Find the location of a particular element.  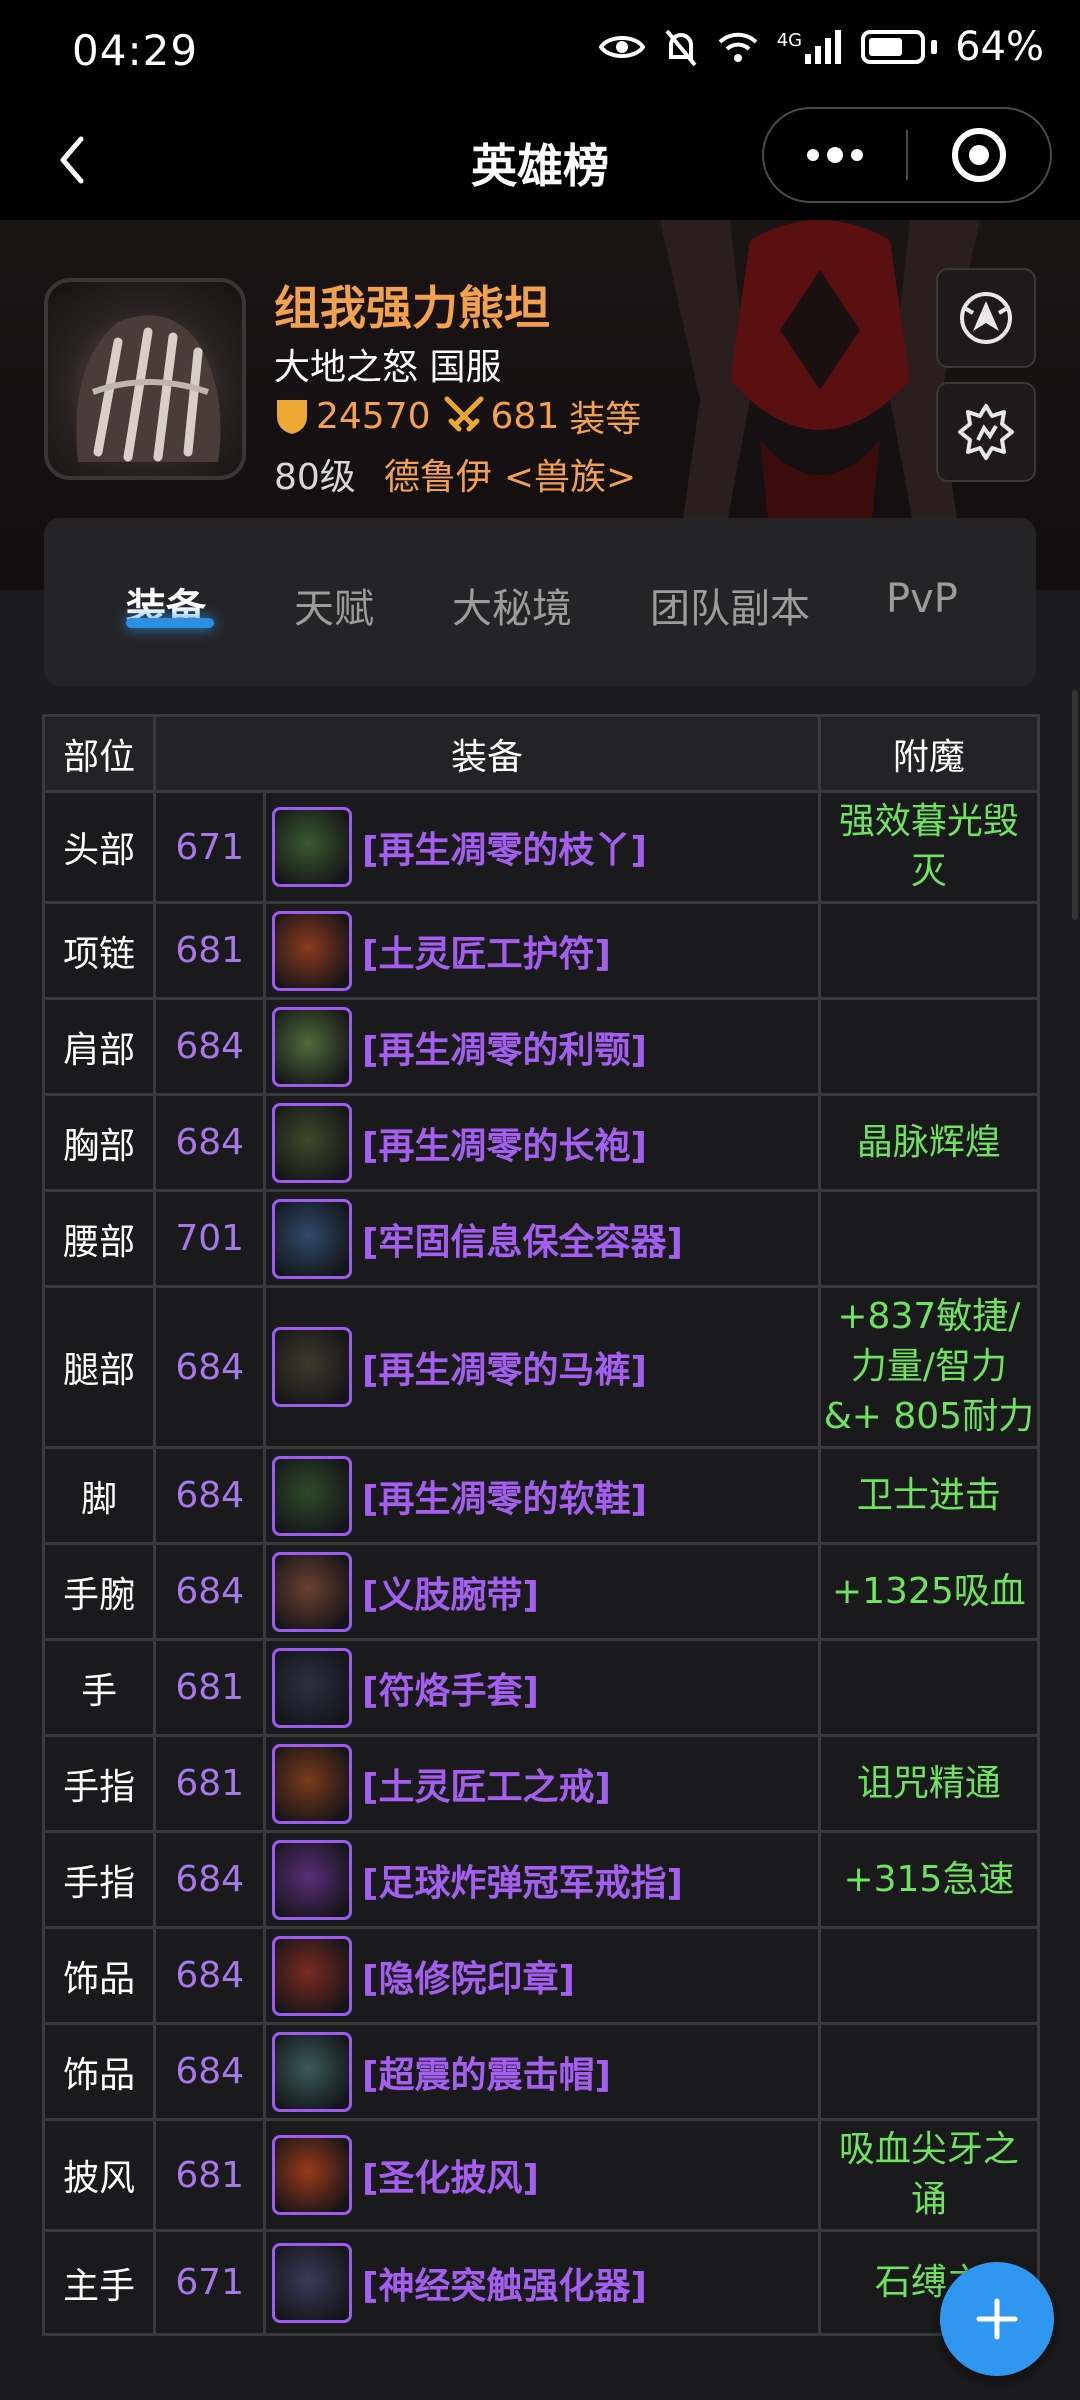

item-name: [土灵匠工护符] is located at coordinates (486, 951).